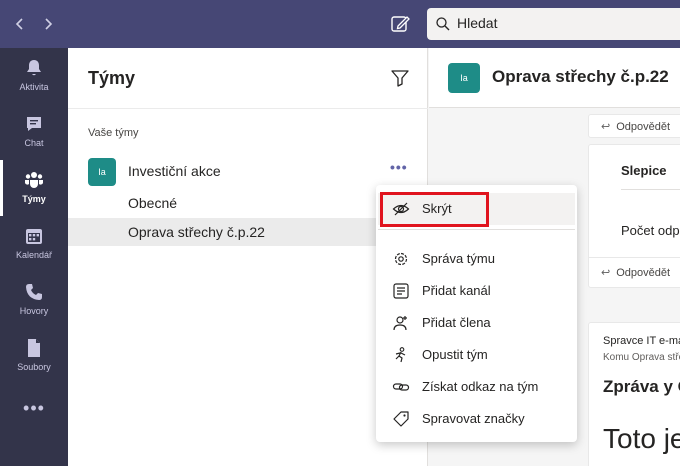  Describe the element at coordinates (196, 232) in the screenshot. I see `channel-label: Oprava střechy č.p.22` at that location.